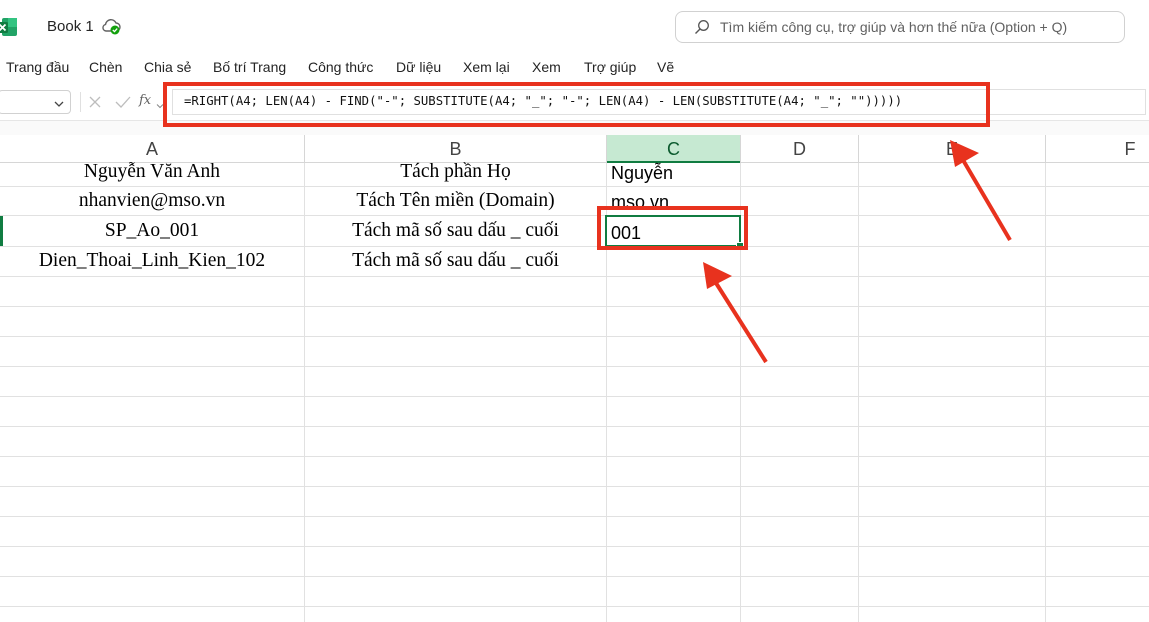 This screenshot has height=622, width=1149. Describe the element at coordinates (152, 148) in the screenshot. I see `column-header-a: A` at that location.